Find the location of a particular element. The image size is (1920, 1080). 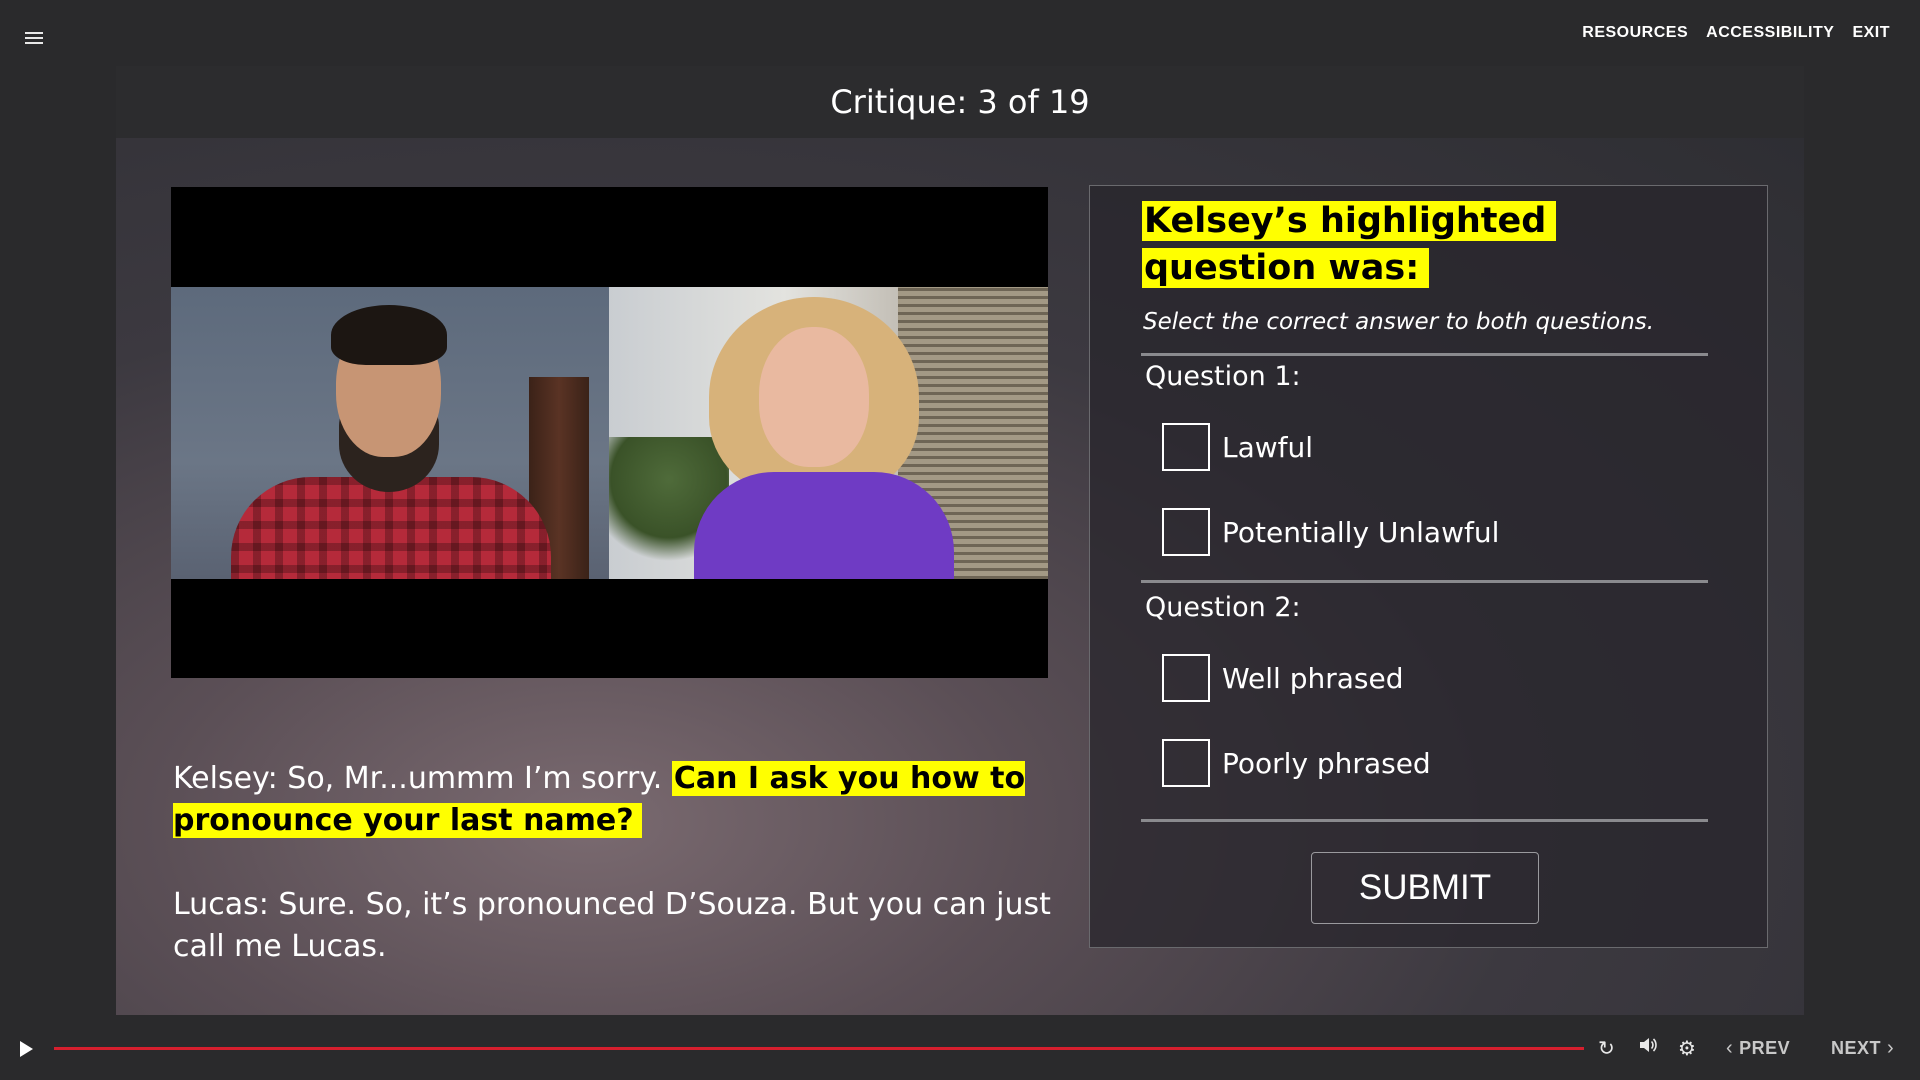

play-icon is located at coordinates (26, 1049).